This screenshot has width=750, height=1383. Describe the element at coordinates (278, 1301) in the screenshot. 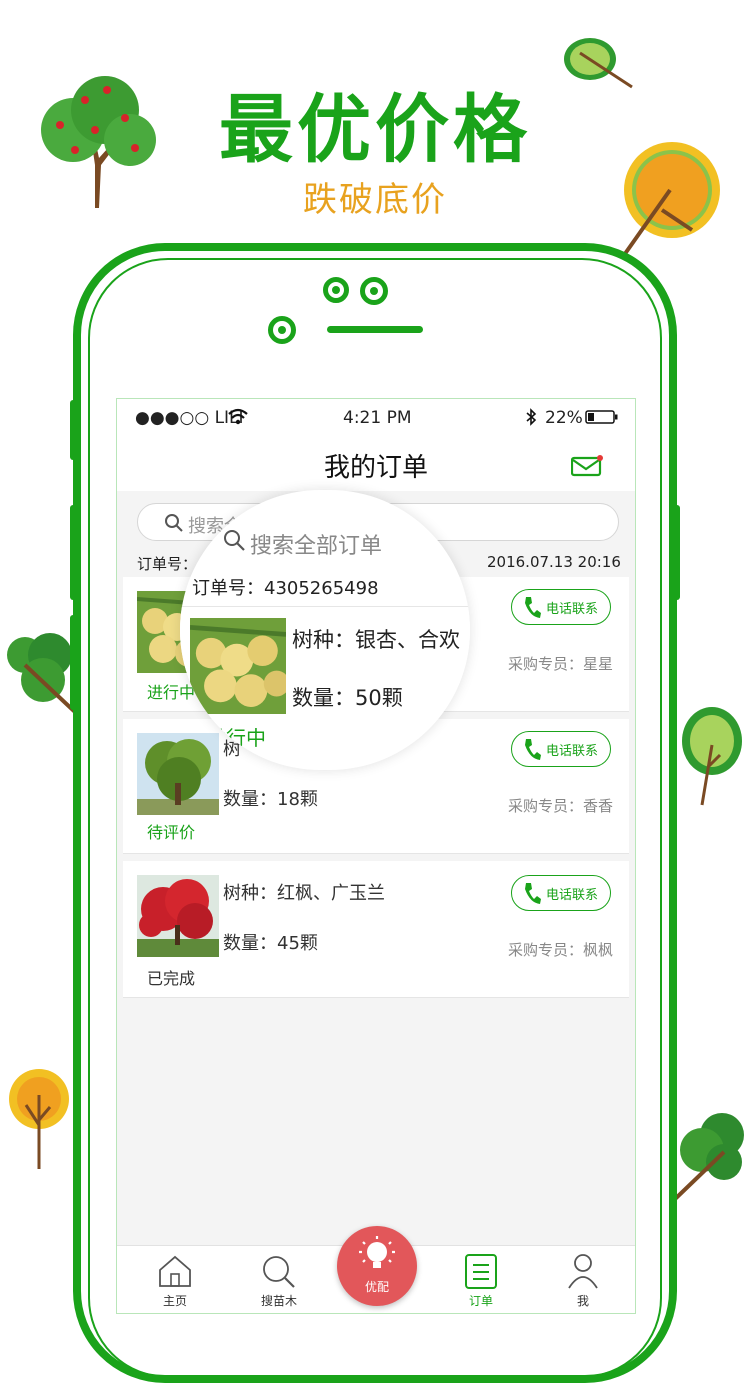

I see `tab-label: 搜苗木` at that location.